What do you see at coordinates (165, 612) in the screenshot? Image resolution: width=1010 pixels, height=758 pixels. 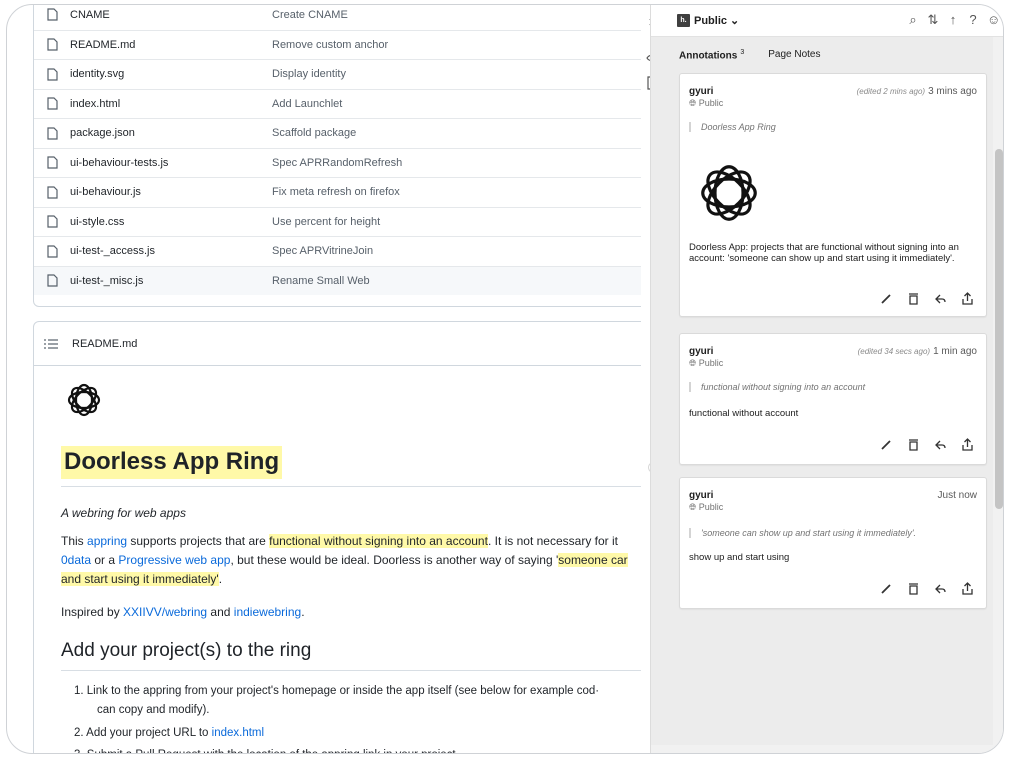 I see `xxiivv-link: XXIIVV/webring` at bounding box center [165, 612].